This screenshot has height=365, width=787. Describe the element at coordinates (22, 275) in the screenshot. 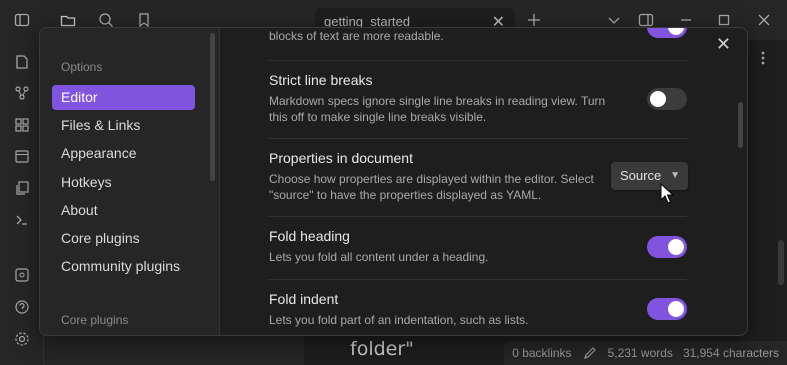

I see `vault-icon` at that location.